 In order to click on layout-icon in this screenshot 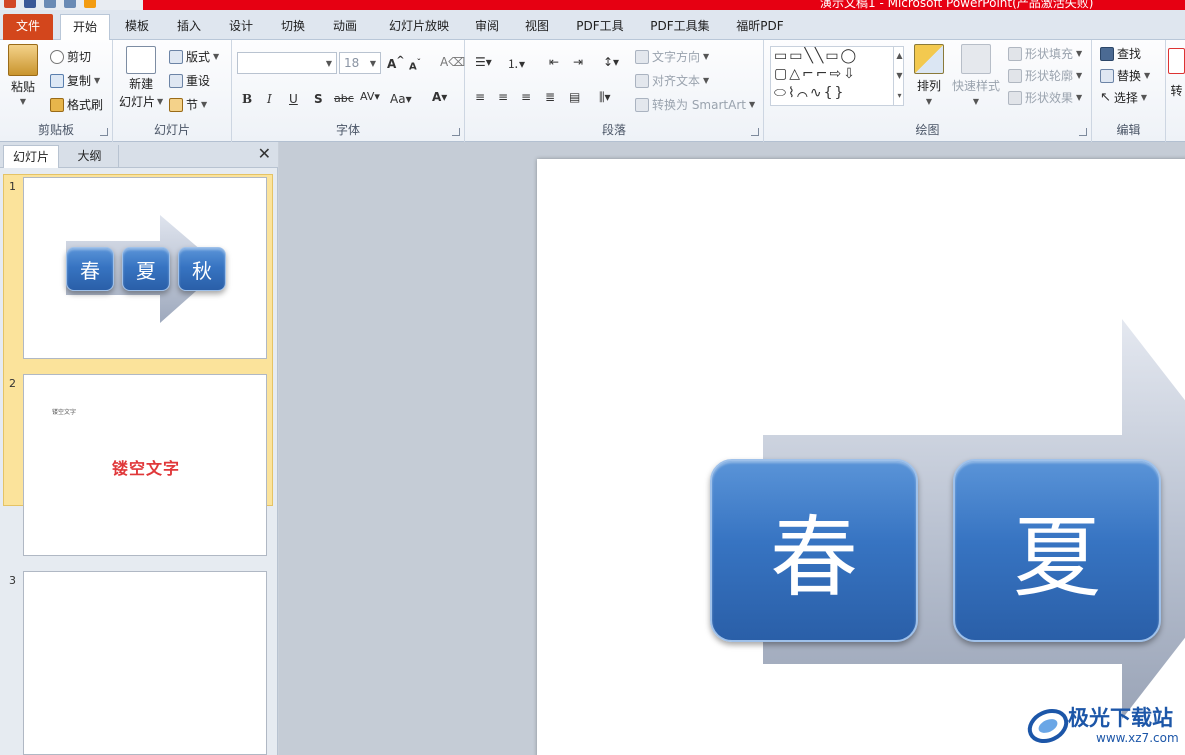, I will do `click(176, 56)`.